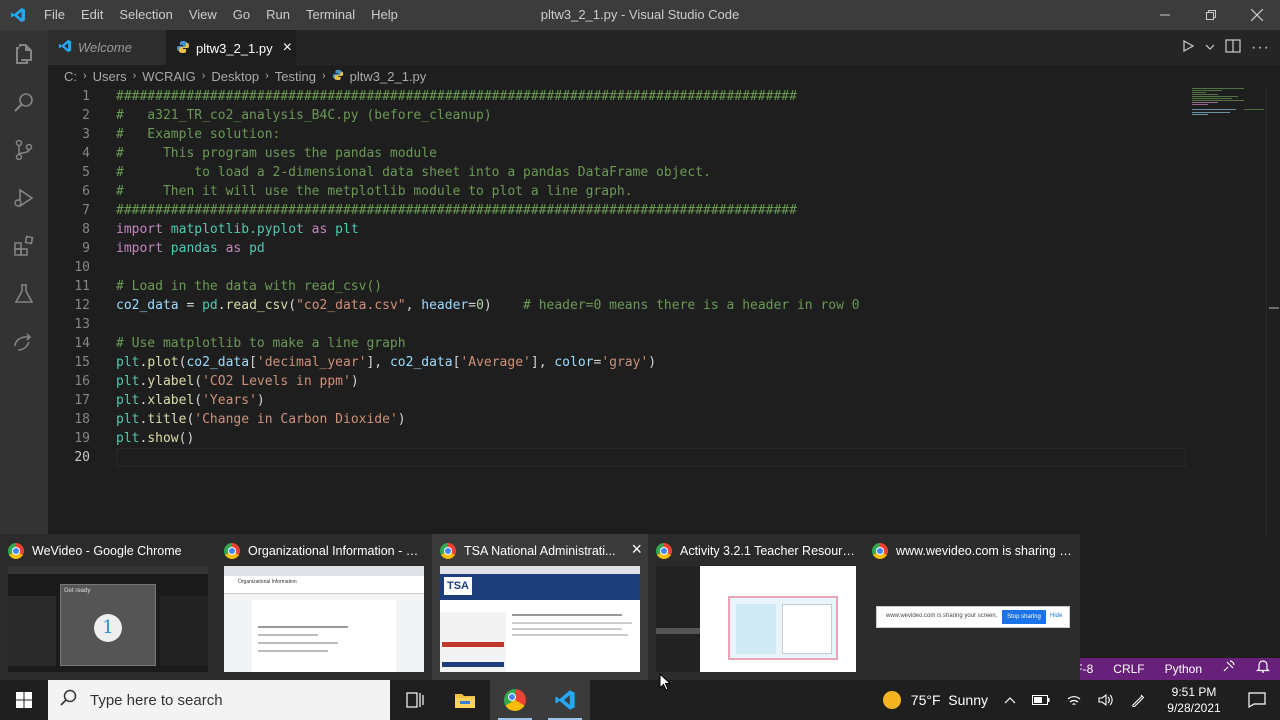 The height and width of the screenshot is (720, 1280). Describe the element at coordinates (540, 607) in the screenshot. I see `preview-window-tsa: TSA National Administrati... × TSA` at that location.